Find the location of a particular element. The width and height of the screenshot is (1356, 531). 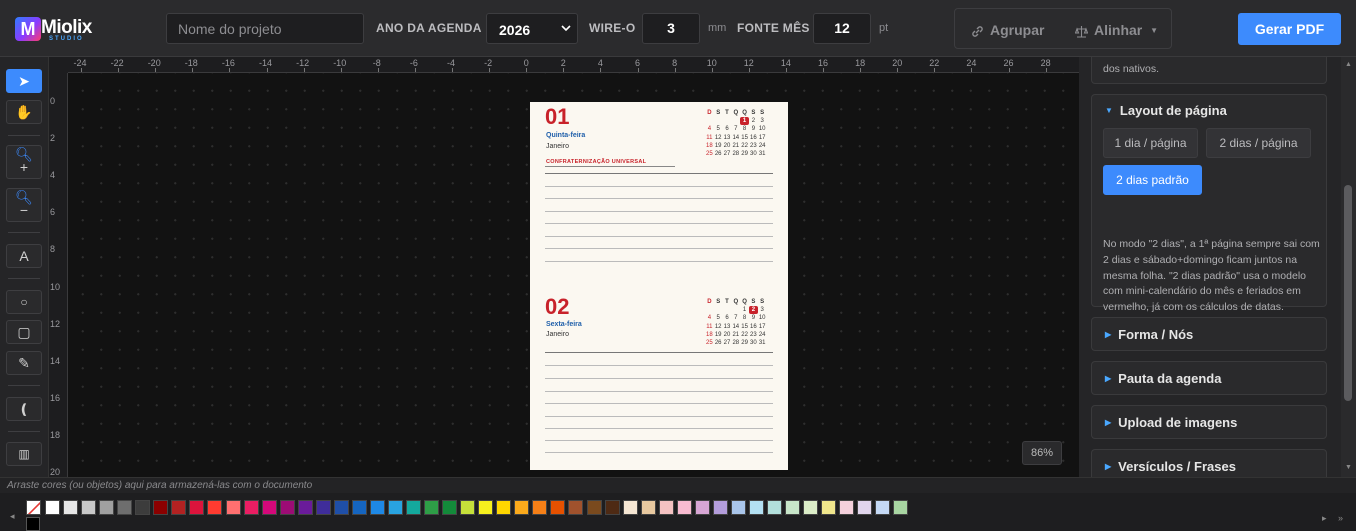

select-tool: ➤ is located at coordinates (24, 81).